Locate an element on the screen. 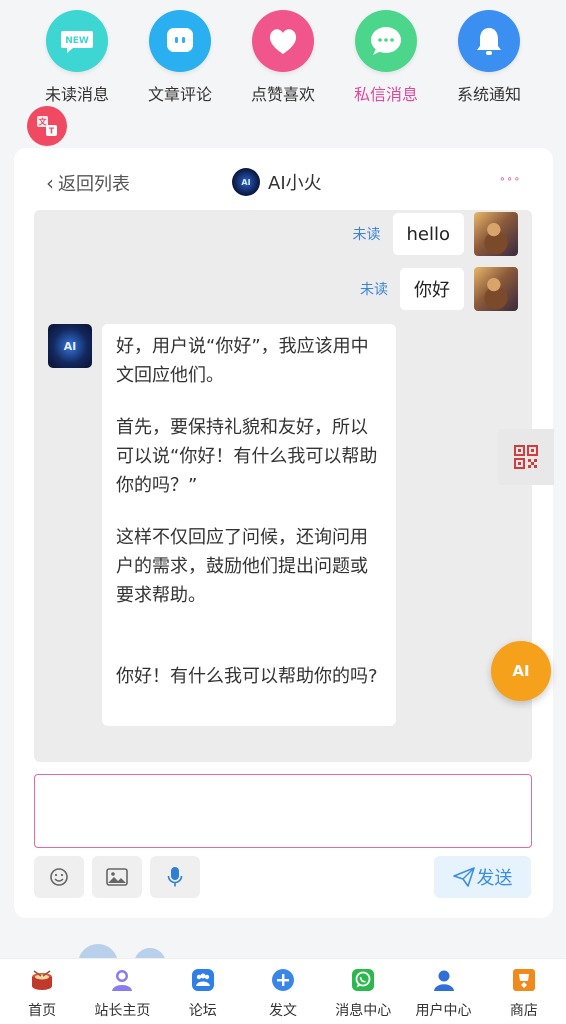 The height and width of the screenshot is (1024, 566). ai-assistant-button: AI is located at coordinates (521, 671).